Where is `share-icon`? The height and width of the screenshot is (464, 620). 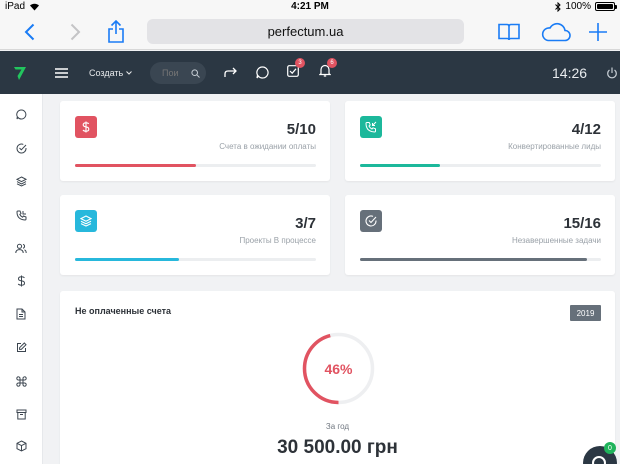
share-icon is located at coordinates (116, 31).